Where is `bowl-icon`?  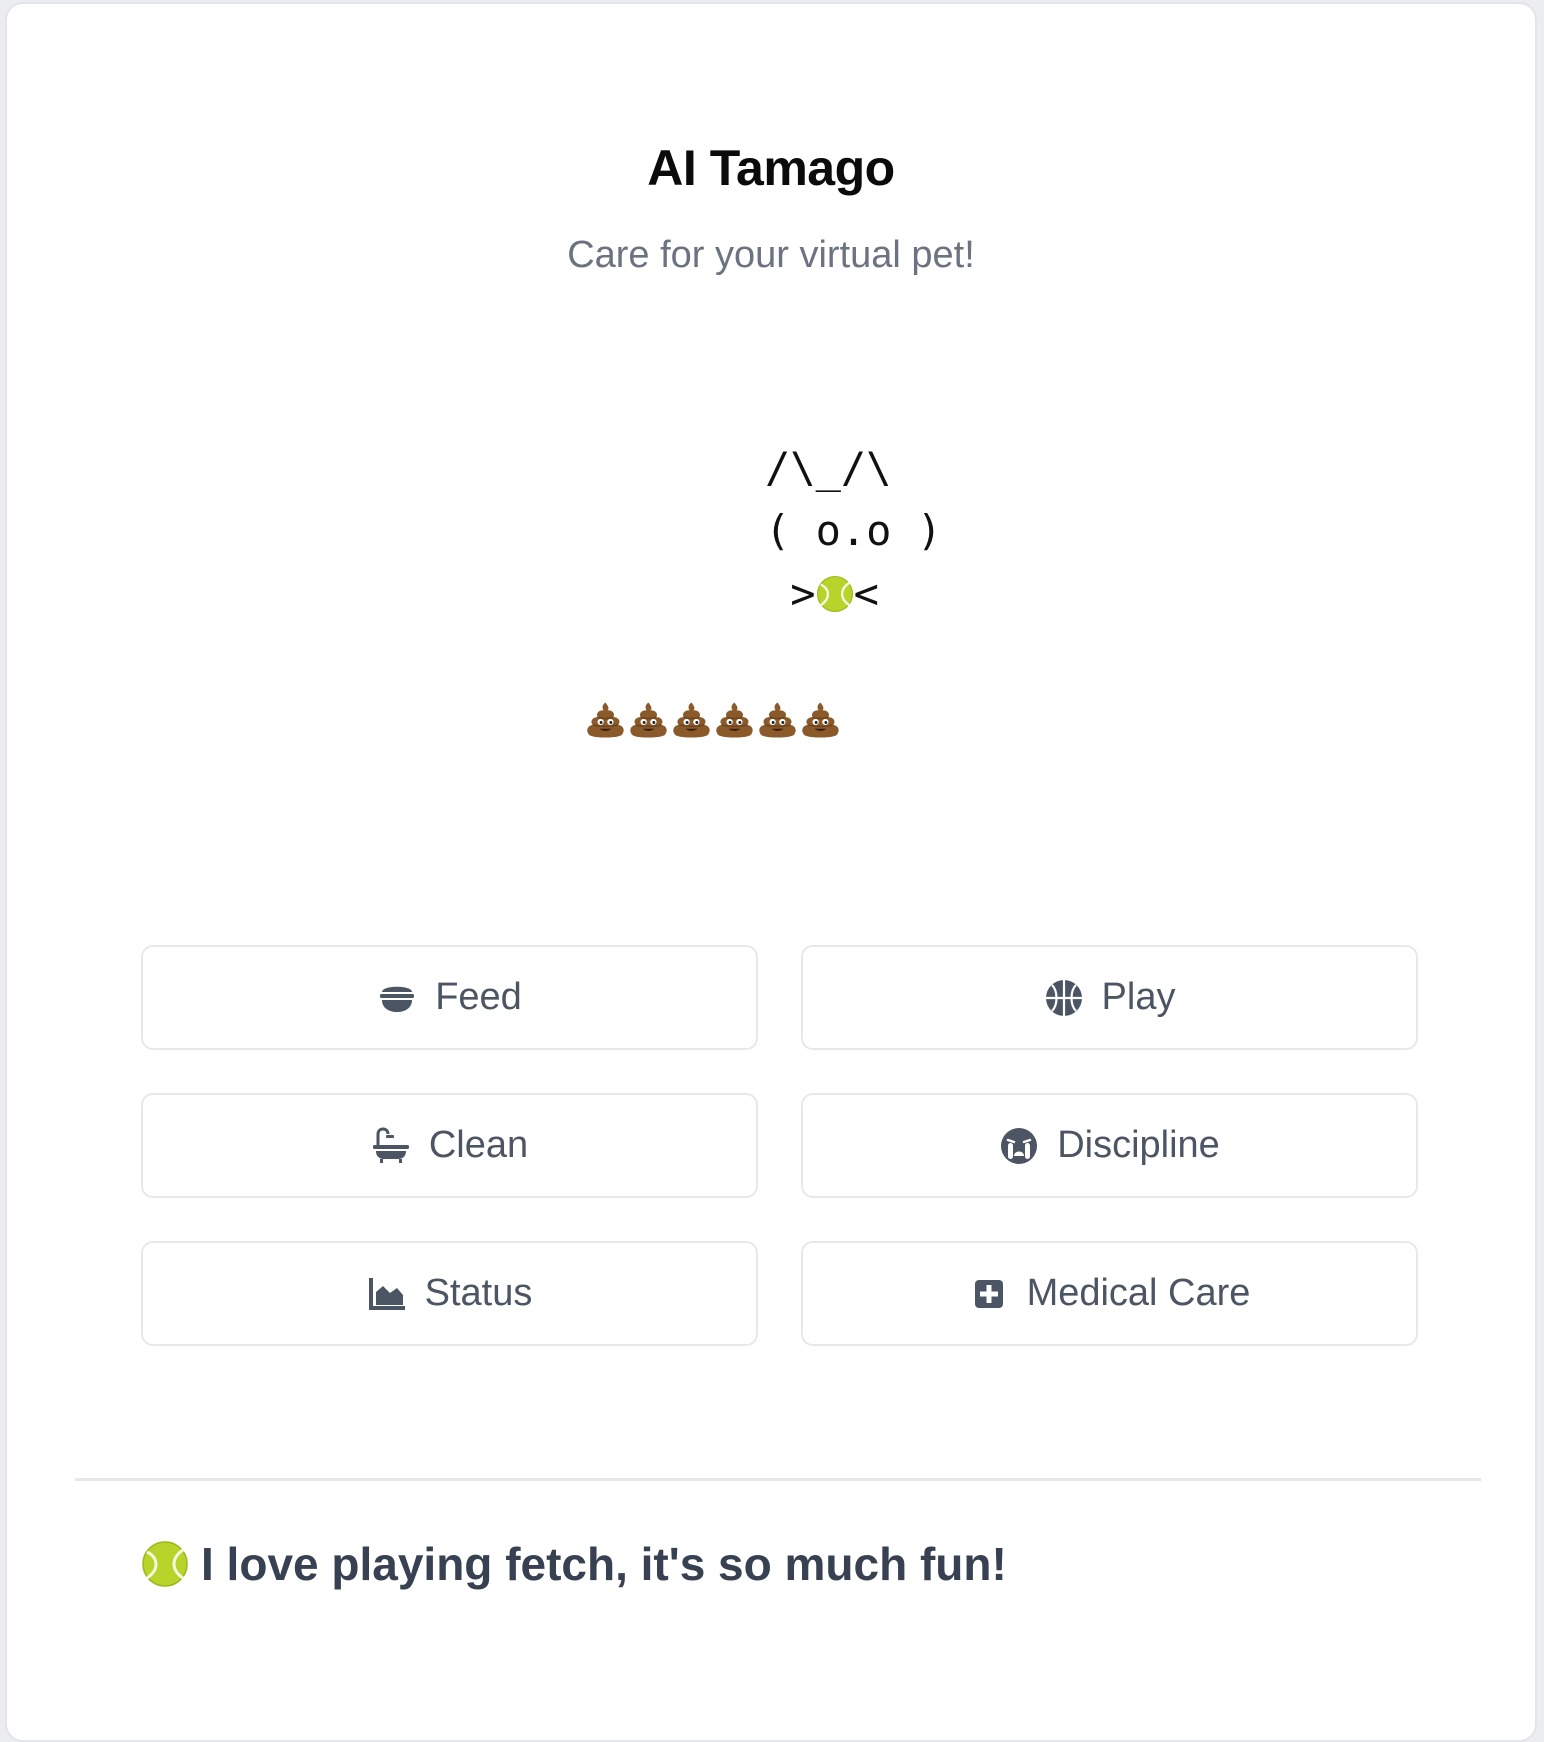
bowl-icon is located at coordinates (397, 998).